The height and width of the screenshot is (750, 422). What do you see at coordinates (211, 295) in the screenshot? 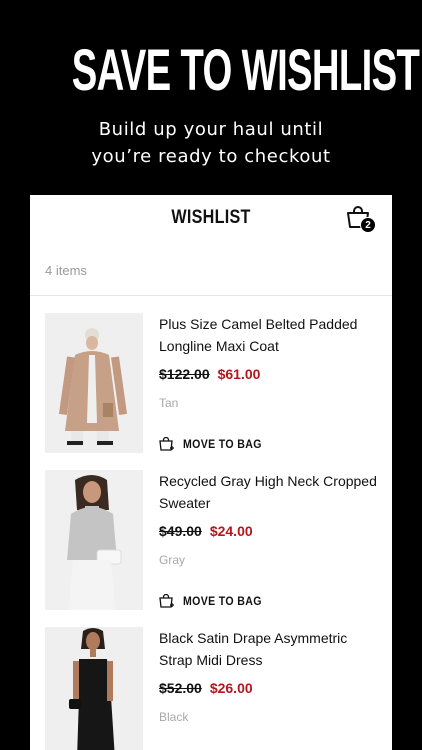
I see `divider` at bounding box center [211, 295].